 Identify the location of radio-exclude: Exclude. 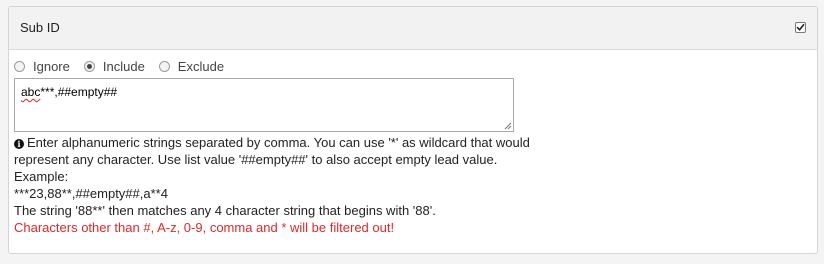
(191, 66).